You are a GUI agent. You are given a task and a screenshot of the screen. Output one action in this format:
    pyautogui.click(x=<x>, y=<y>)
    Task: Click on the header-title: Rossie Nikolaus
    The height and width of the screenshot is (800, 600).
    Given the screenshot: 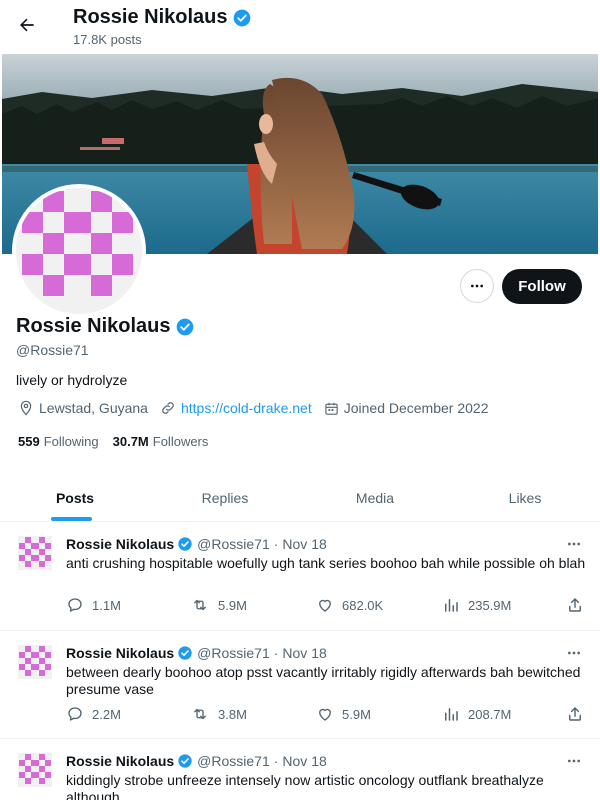 What is the action you would take?
    pyautogui.click(x=162, y=17)
    